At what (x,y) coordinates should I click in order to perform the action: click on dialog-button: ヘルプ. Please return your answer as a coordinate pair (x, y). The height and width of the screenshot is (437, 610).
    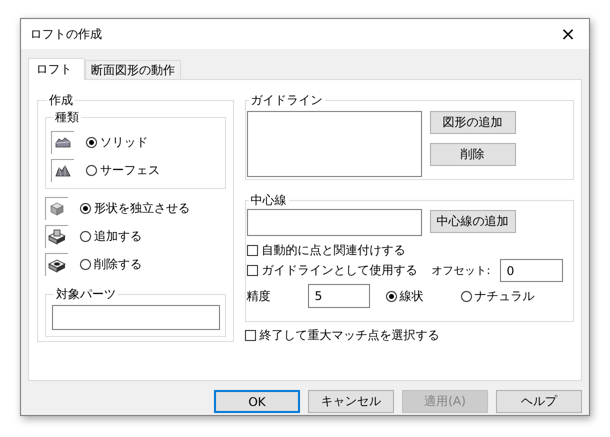
    Looking at the image, I should click on (539, 401).